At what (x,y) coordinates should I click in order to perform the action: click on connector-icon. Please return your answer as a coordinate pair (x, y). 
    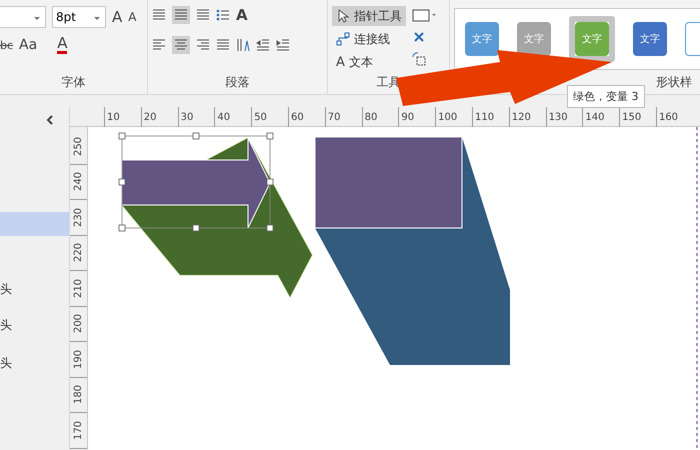
    Looking at the image, I should click on (343, 39).